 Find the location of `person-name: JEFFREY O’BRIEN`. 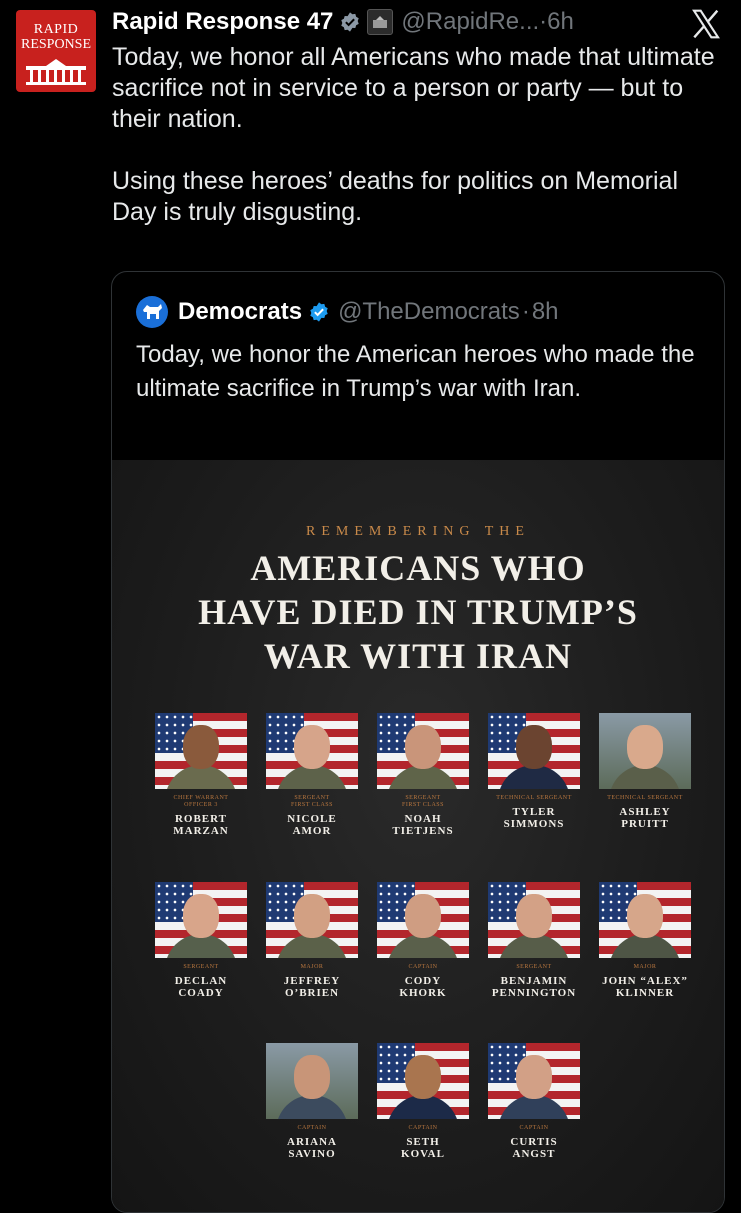

person-name: JEFFREY O’BRIEN is located at coordinates (312, 987).